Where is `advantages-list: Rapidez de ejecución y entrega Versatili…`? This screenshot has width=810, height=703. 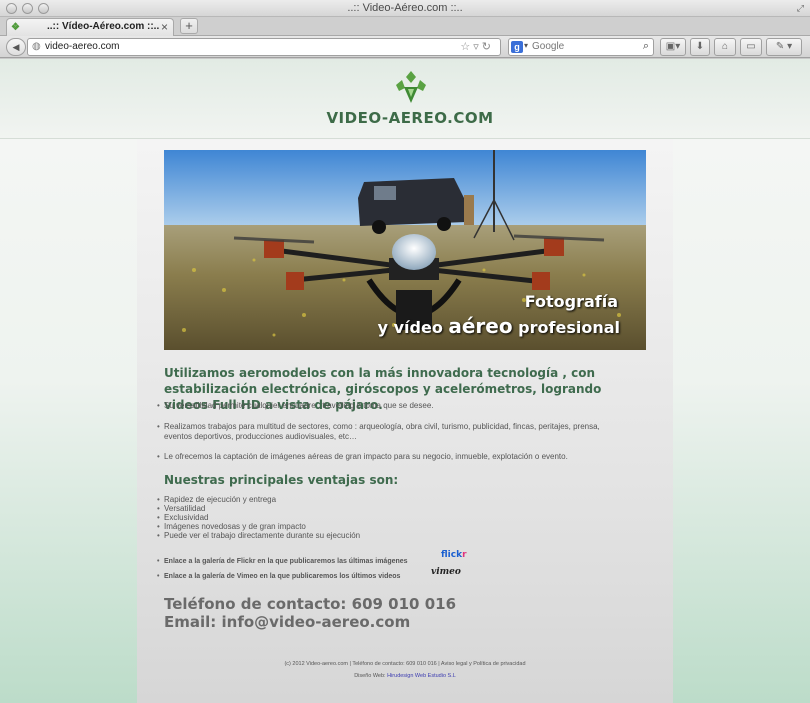 advantages-list: Rapidez de ejecución y entrega Versatili… is located at coordinates (258, 517).